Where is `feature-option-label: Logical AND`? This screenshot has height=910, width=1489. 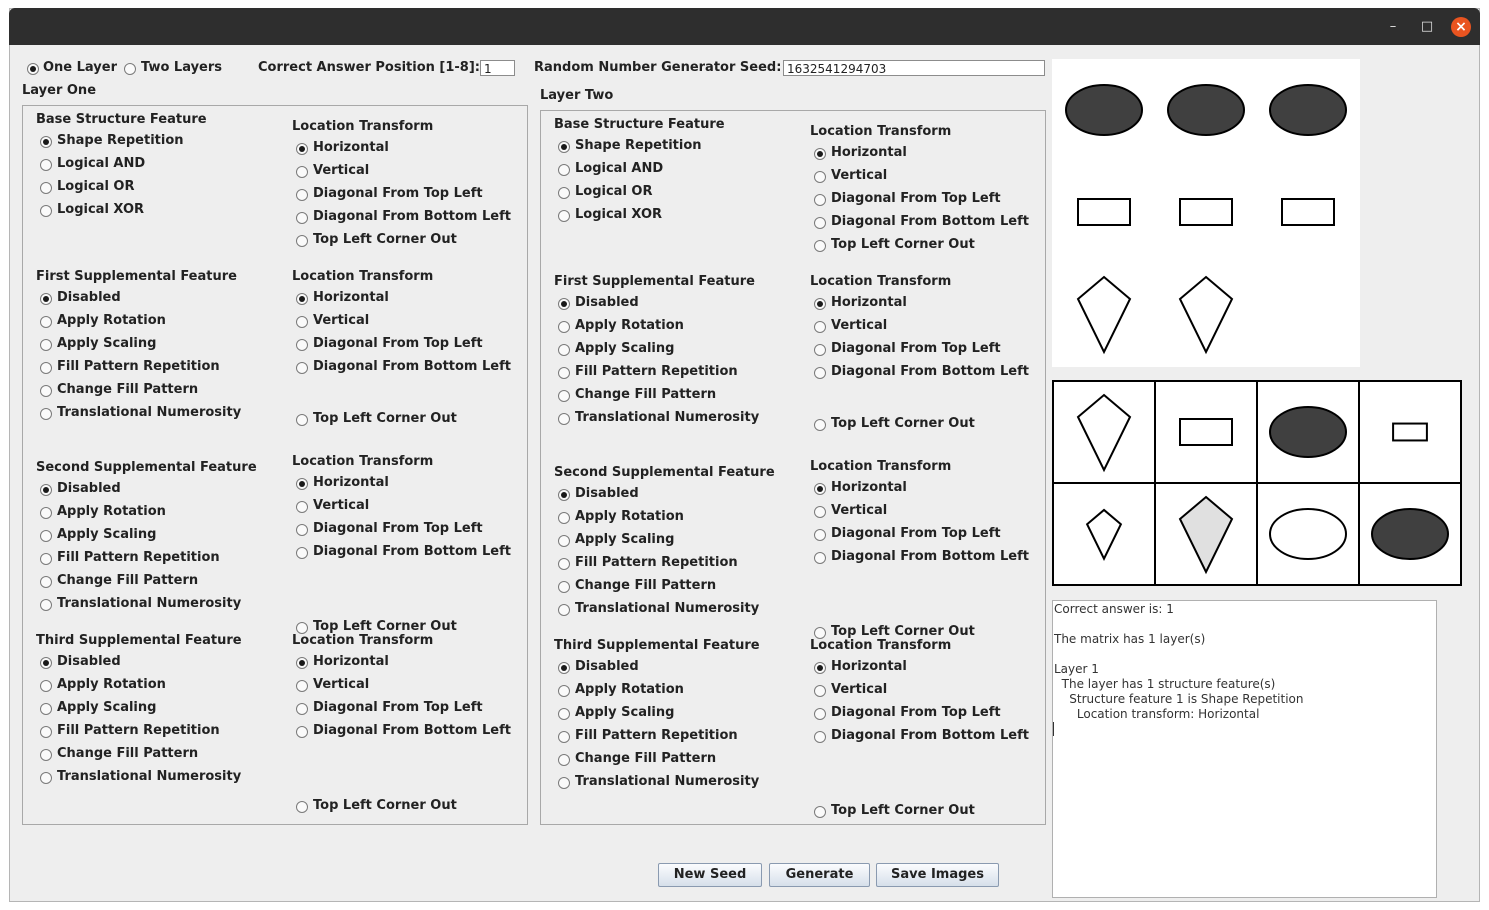 feature-option-label: Logical AND is located at coordinates (619, 168).